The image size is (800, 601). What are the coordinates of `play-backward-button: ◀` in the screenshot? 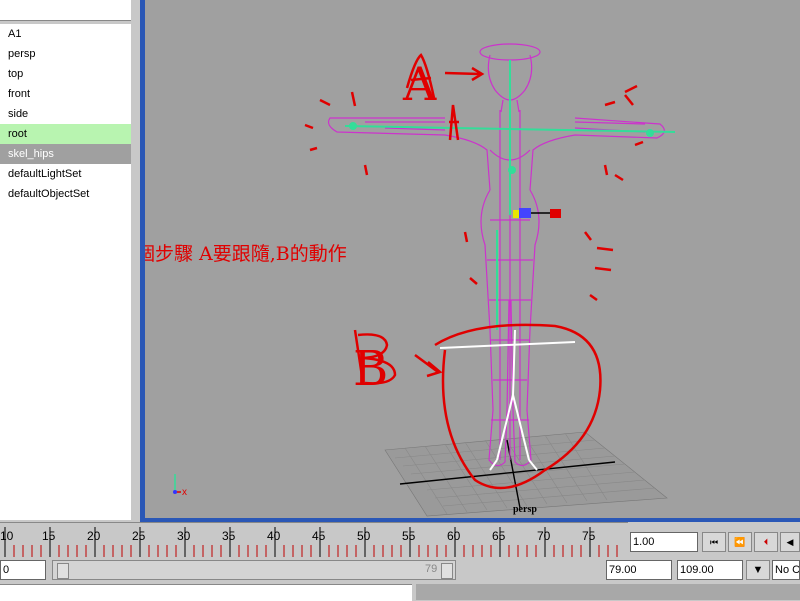 It's located at (790, 542).